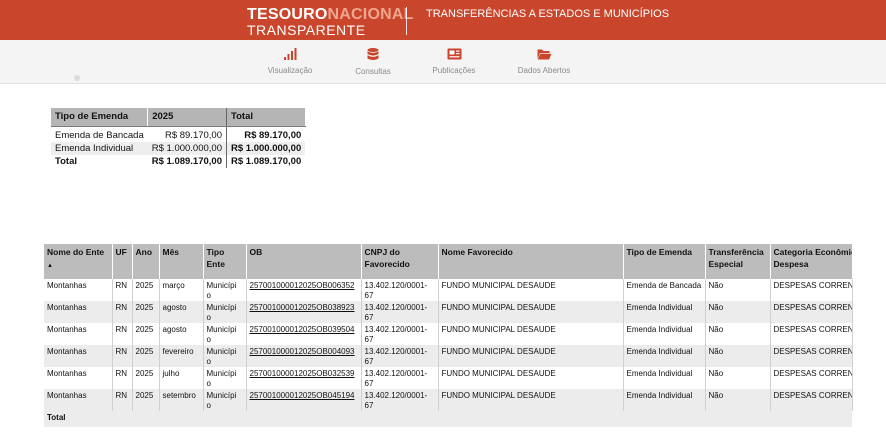 The height and width of the screenshot is (438, 886). What do you see at coordinates (382, 252) in the screenshot?
I see `header-text-cnpj: CNPJ do` at bounding box center [382, 252].